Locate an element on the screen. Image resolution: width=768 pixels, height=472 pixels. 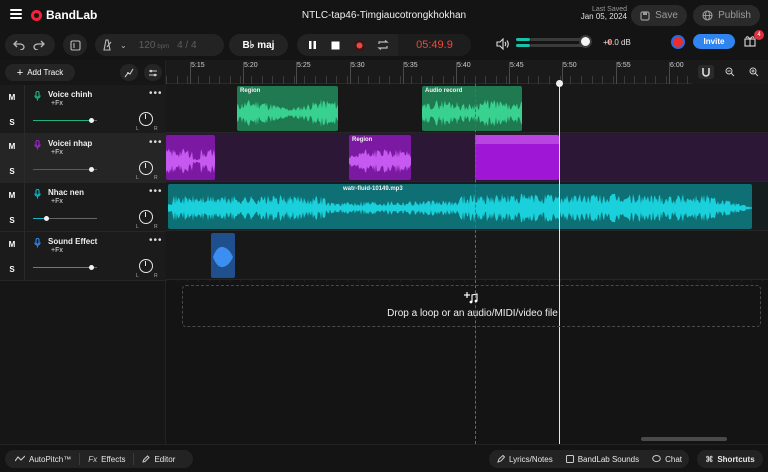
brand-logo: BandLab is located at coordinates (64, 15).